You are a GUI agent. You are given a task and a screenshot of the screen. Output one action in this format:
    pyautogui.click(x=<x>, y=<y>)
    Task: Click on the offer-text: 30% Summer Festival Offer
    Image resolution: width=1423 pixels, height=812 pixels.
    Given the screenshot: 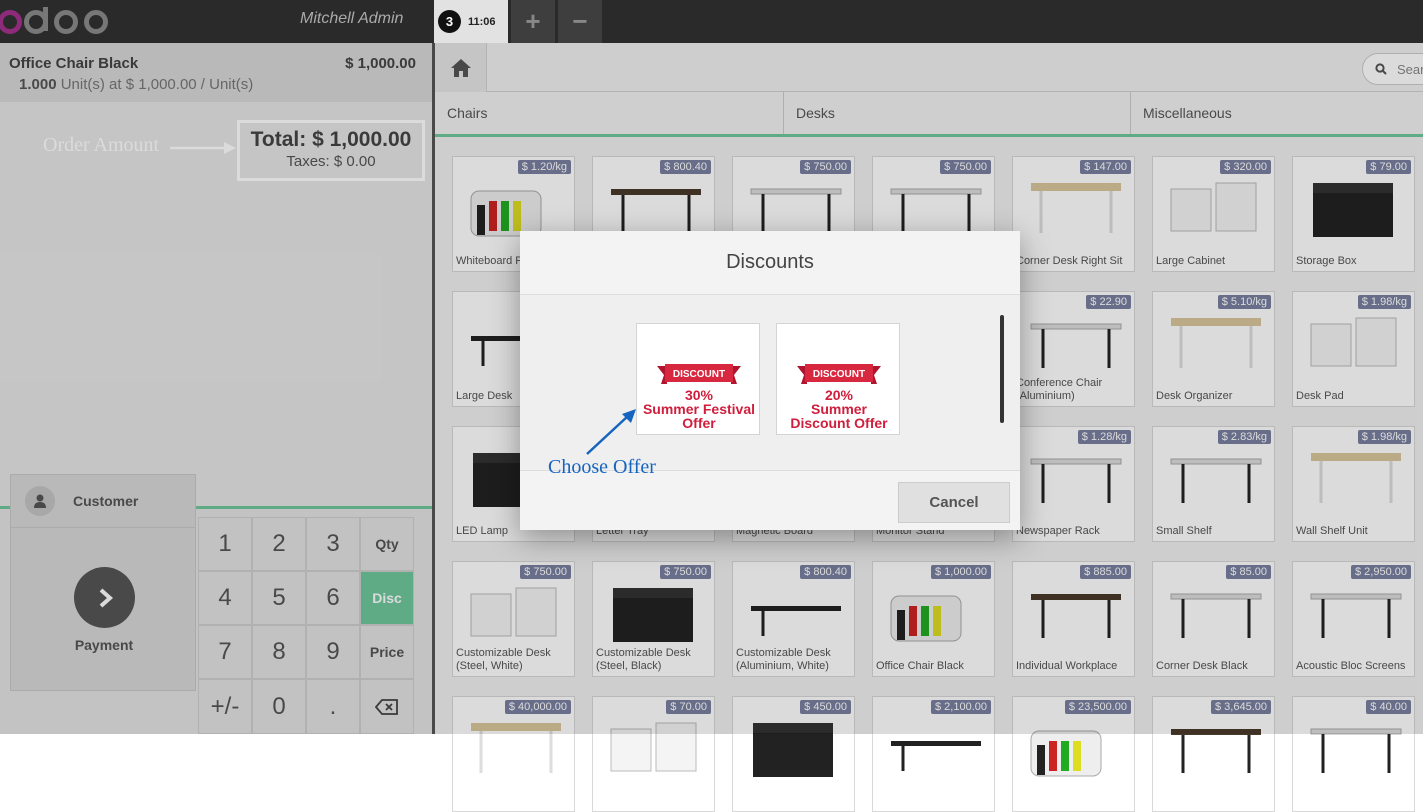 What is the action you would take?
    pyautogui.click(x=698, y=409)
    